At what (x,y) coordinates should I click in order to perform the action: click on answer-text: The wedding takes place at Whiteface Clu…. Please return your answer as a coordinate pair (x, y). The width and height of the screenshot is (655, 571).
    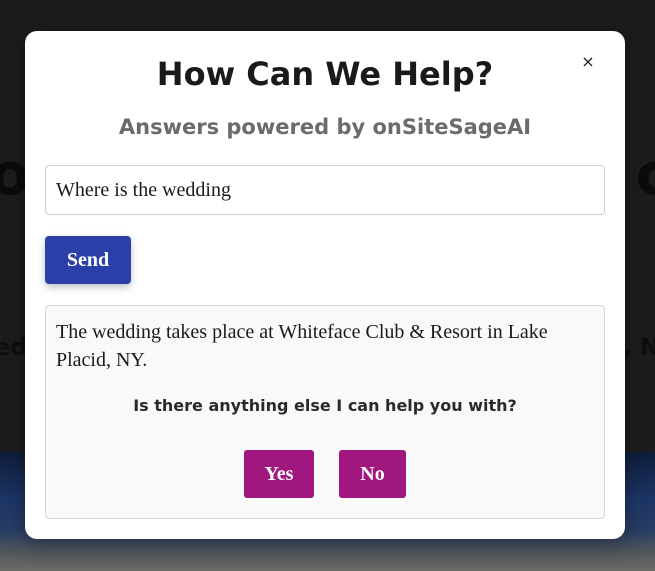
    Looking at the image, I should click on (302, 346).